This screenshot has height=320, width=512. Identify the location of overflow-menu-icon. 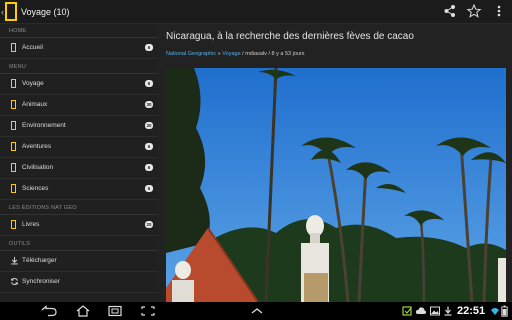
(499, 11).